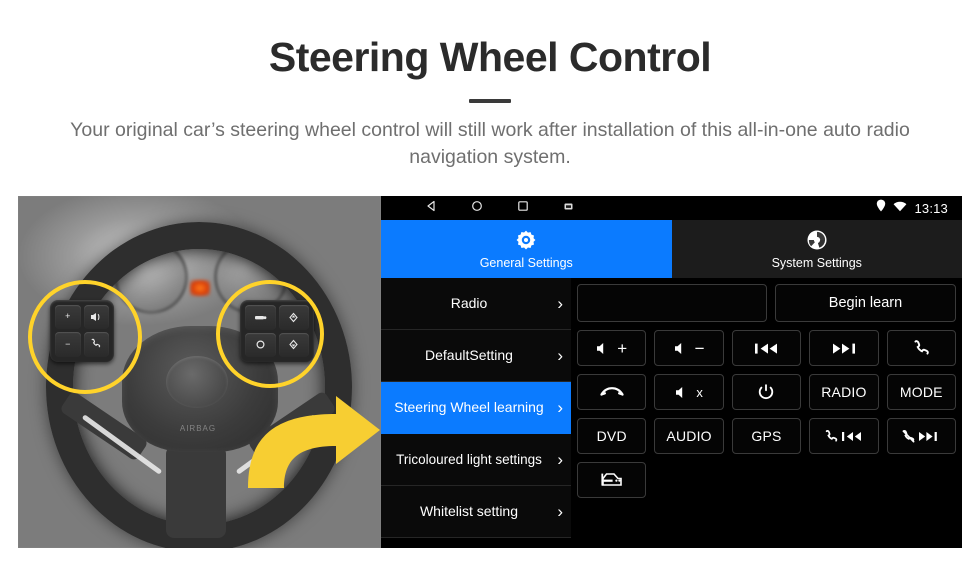 The image size is (980, 564). I want to click on clock: 13:13, so click(931, 208).